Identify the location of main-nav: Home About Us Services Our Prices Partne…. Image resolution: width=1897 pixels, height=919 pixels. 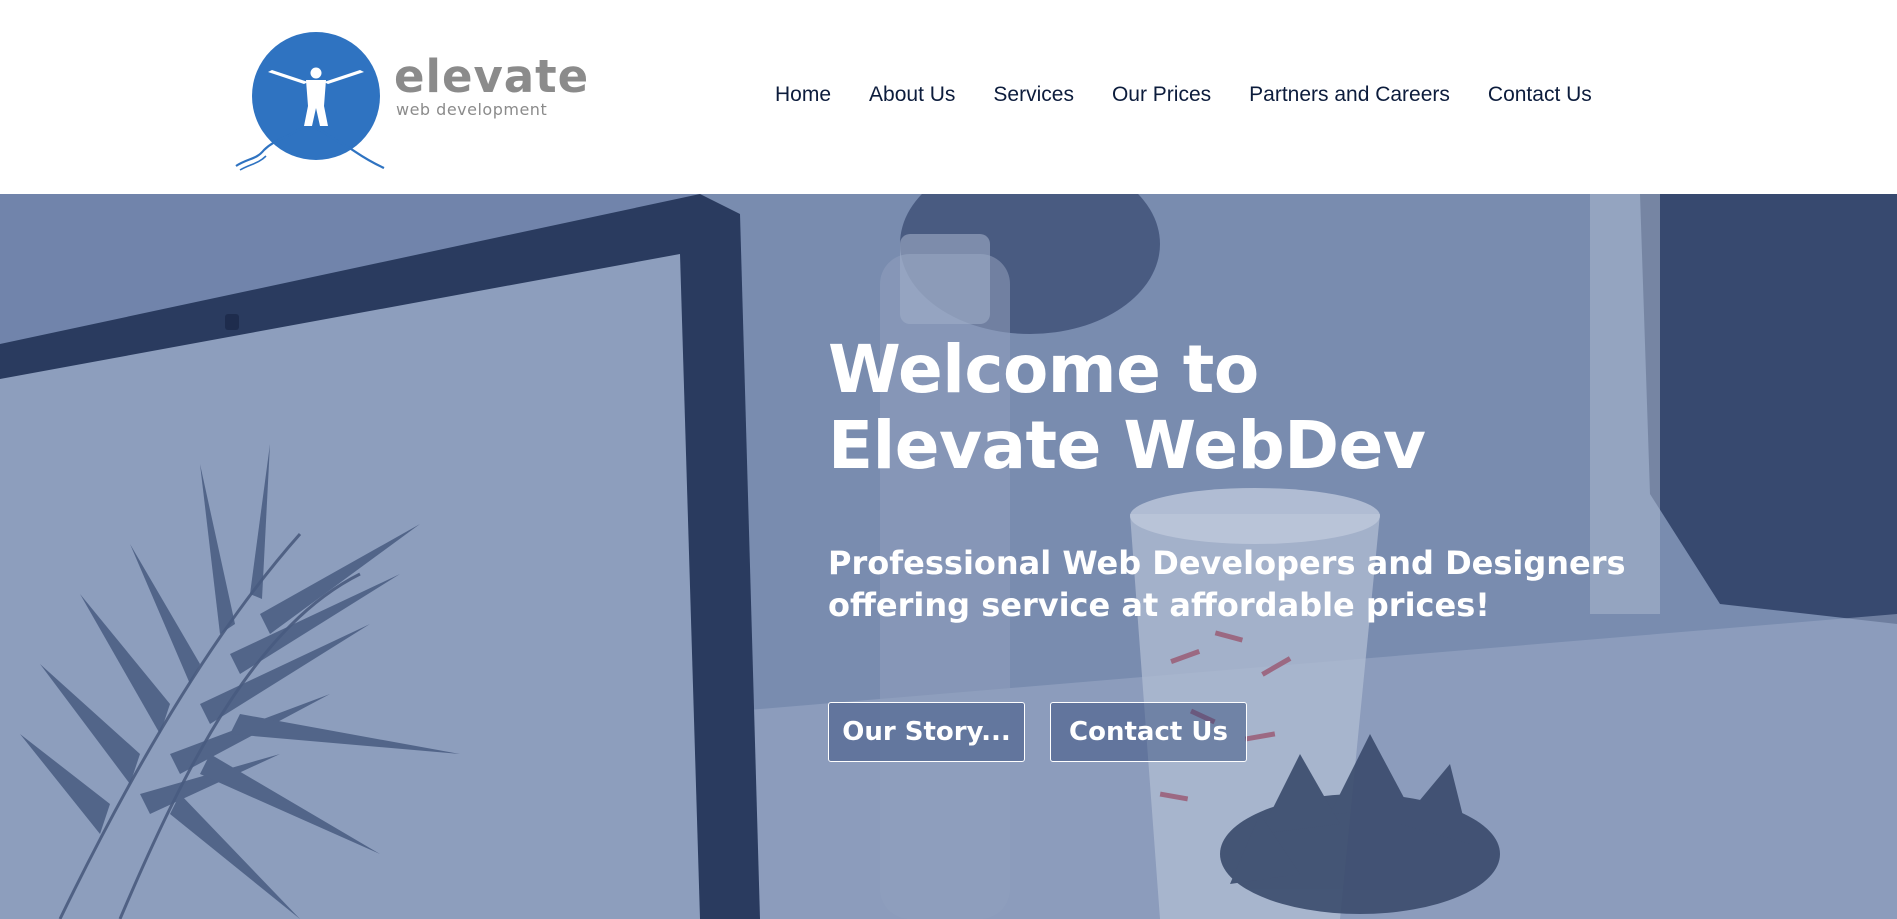
(1183, 95).